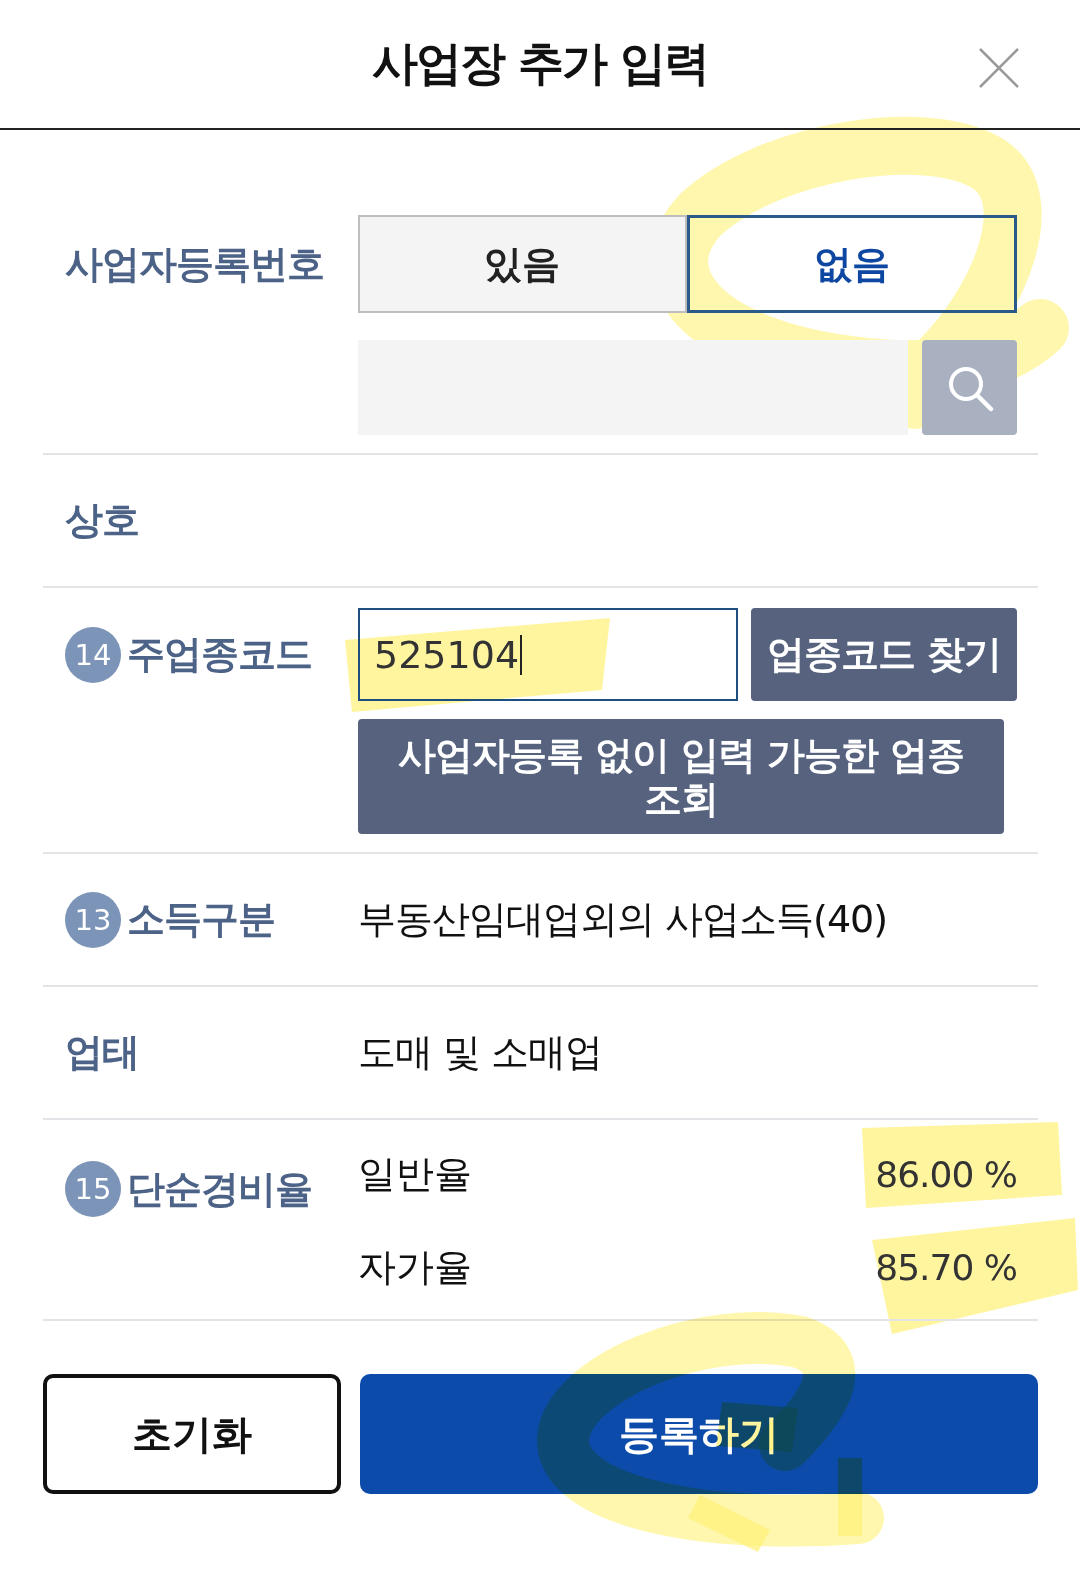 This screenshot has width=1080, height=1569. Describe the element at coordinates (681, 776) in the screenshot. I see `lookup-industry-button: 사업자등록 없이 입력 가능한 업종 조회` at that location.